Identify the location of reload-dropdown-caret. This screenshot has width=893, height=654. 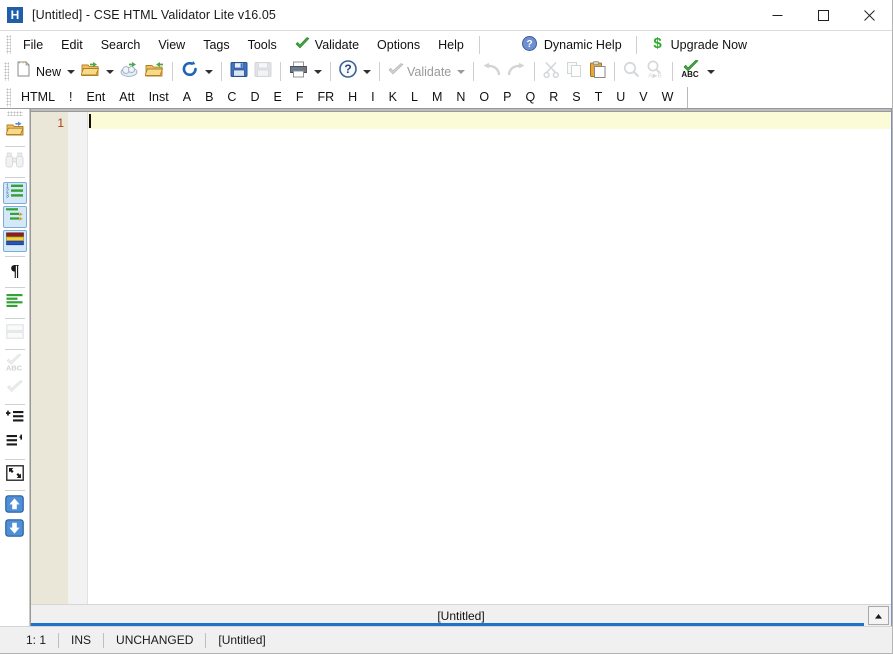
(209, 71).